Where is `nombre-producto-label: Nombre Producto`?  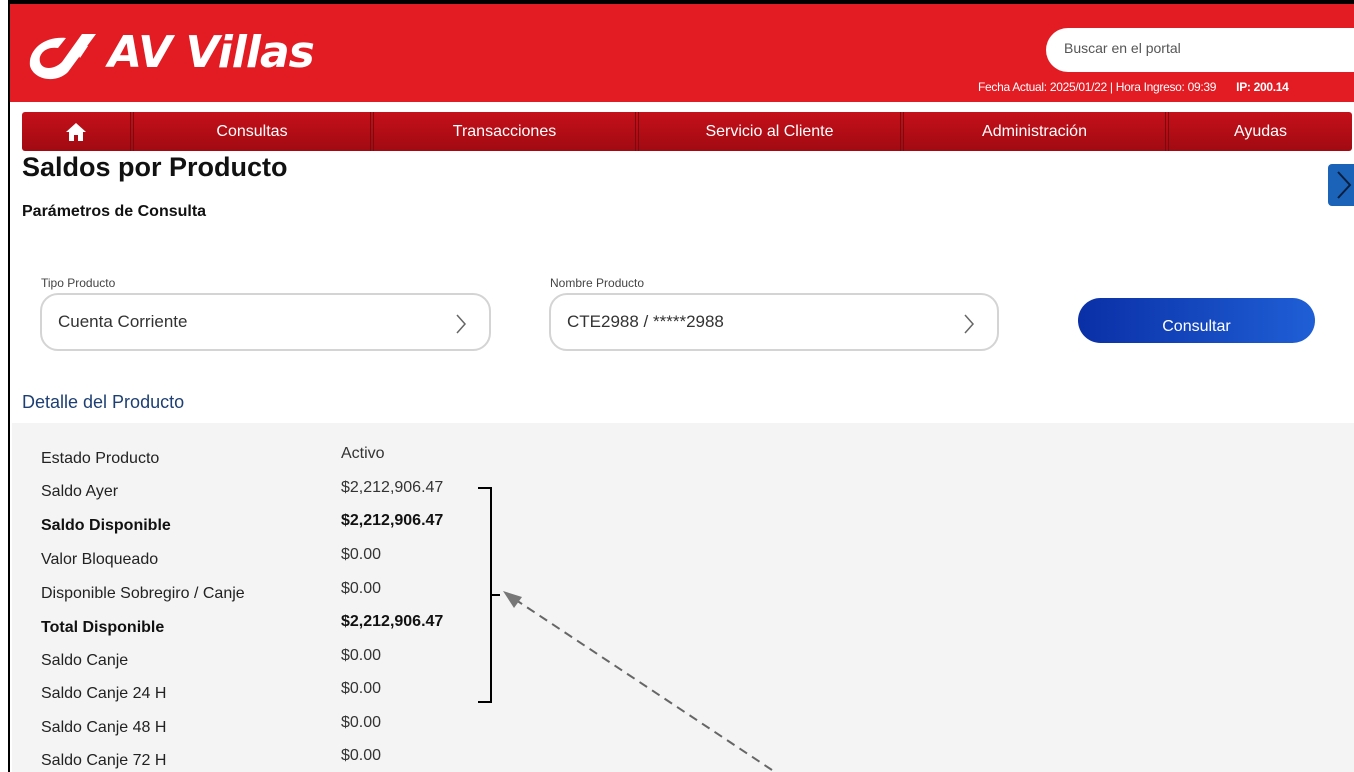
nombre-producto-label: Nombre Producto is located at coordinates (597, 283).